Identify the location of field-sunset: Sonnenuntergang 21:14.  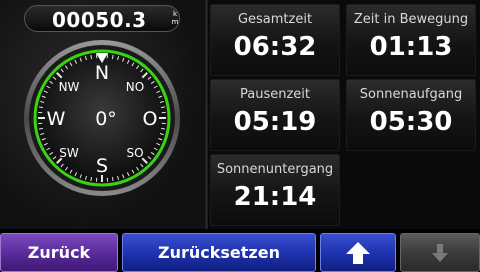
(275, 190).